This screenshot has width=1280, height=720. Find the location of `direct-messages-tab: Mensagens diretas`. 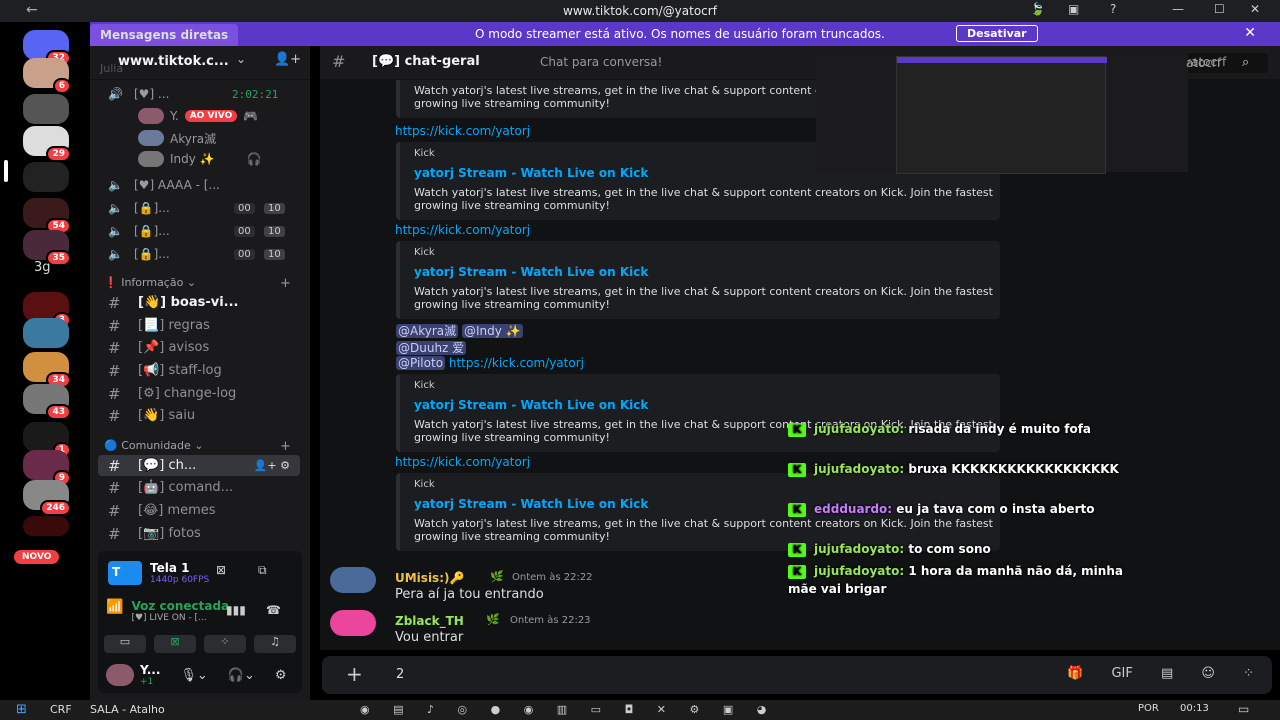

direct-messages-tab: Mensagens diretas is located at coordinates (164, 35).